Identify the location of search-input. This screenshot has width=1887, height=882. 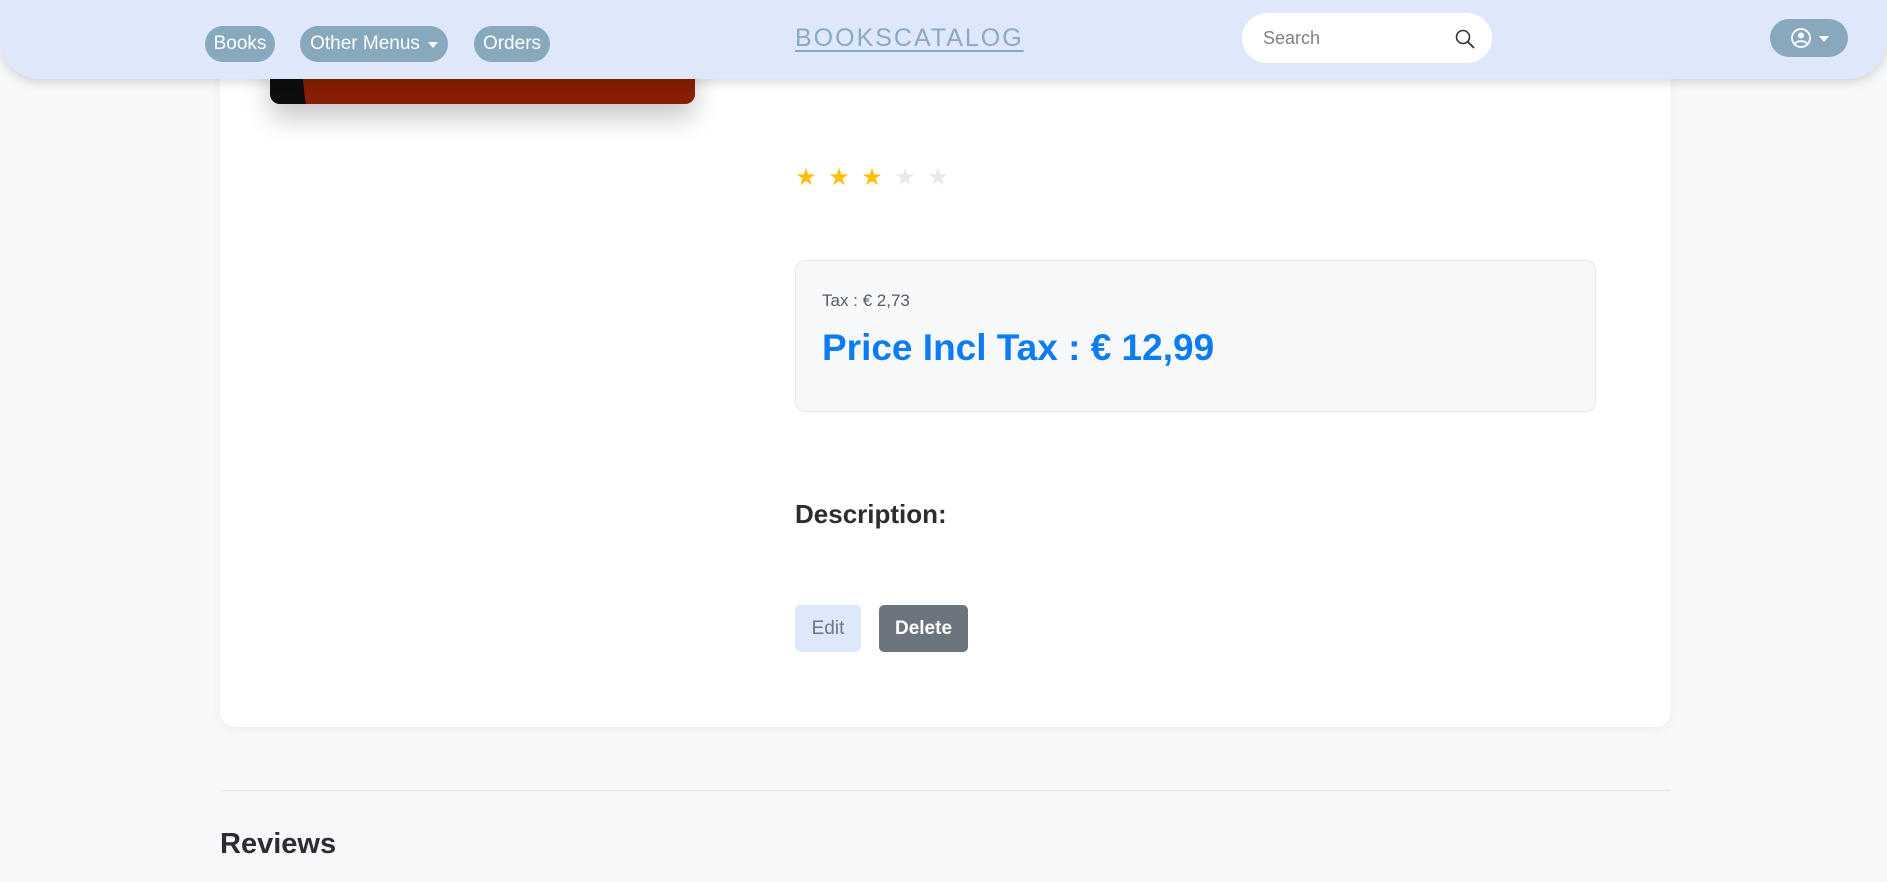
(1358, 38).